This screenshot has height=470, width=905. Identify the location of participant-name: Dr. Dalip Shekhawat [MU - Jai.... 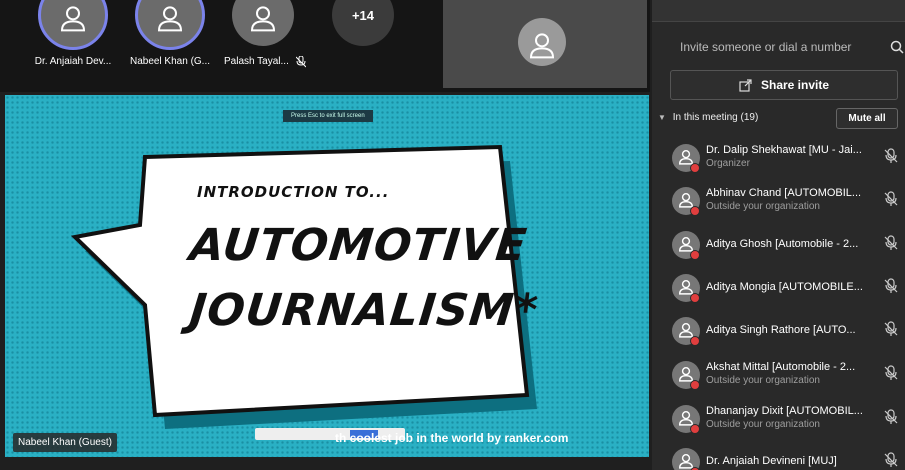
(784, 150).